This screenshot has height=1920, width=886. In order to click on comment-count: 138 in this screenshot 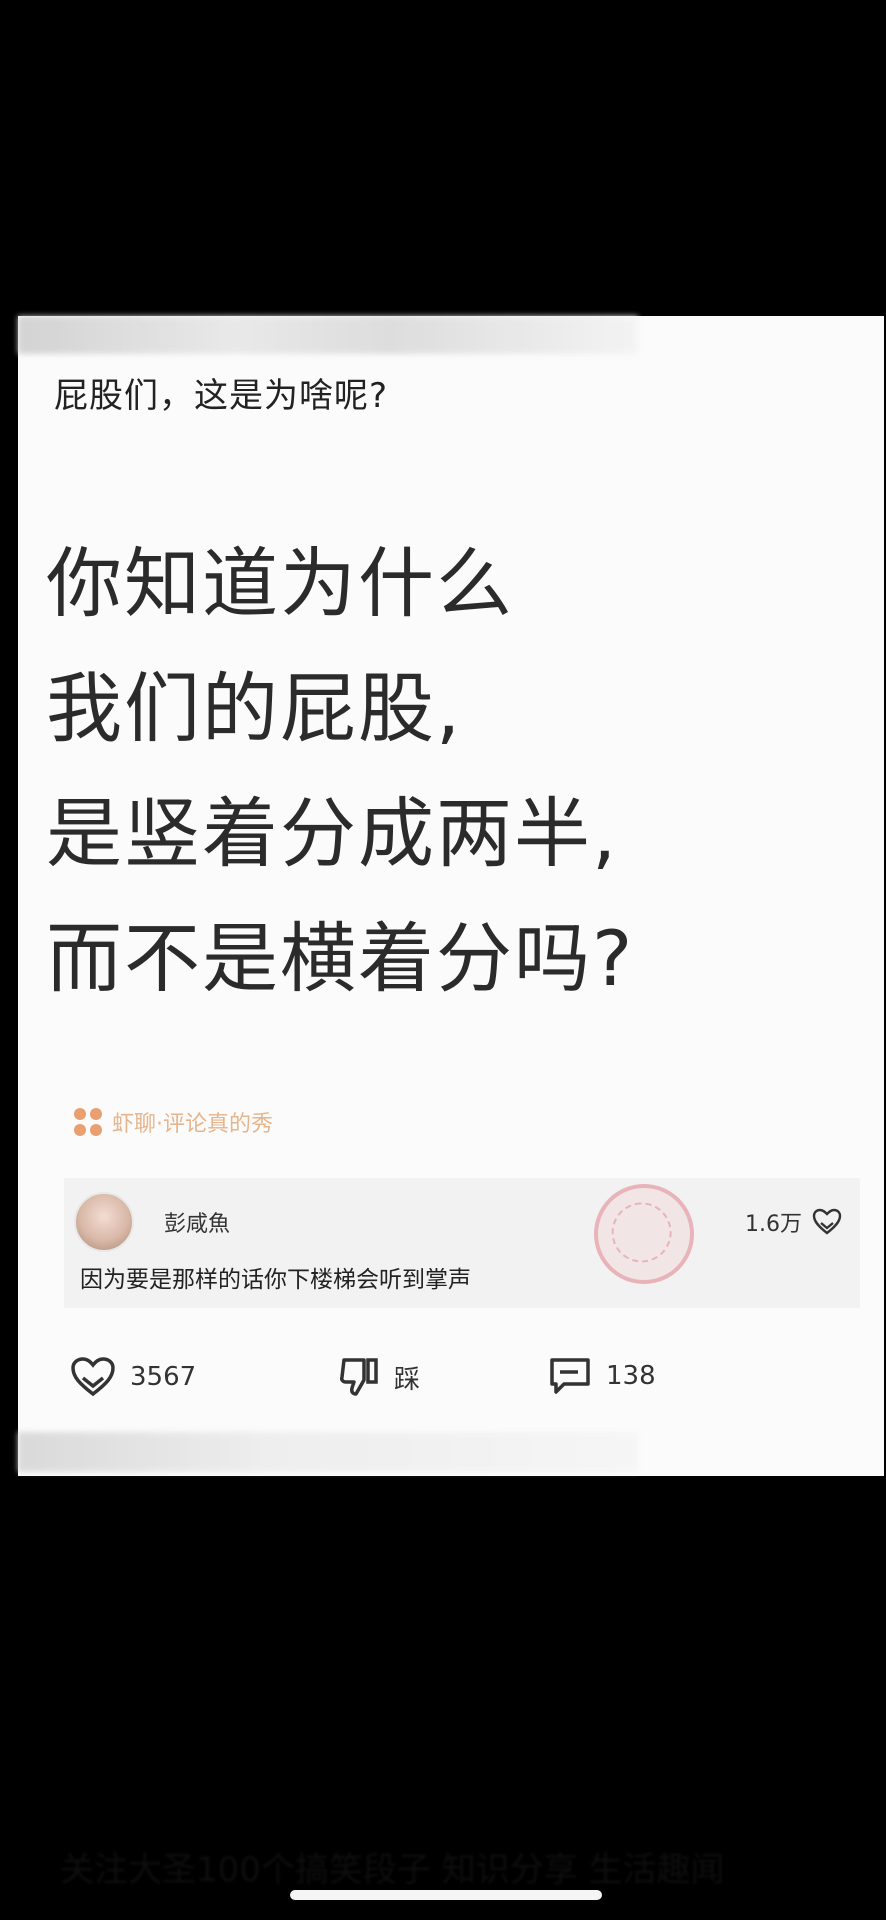, I will do `click(631, 1376)`.